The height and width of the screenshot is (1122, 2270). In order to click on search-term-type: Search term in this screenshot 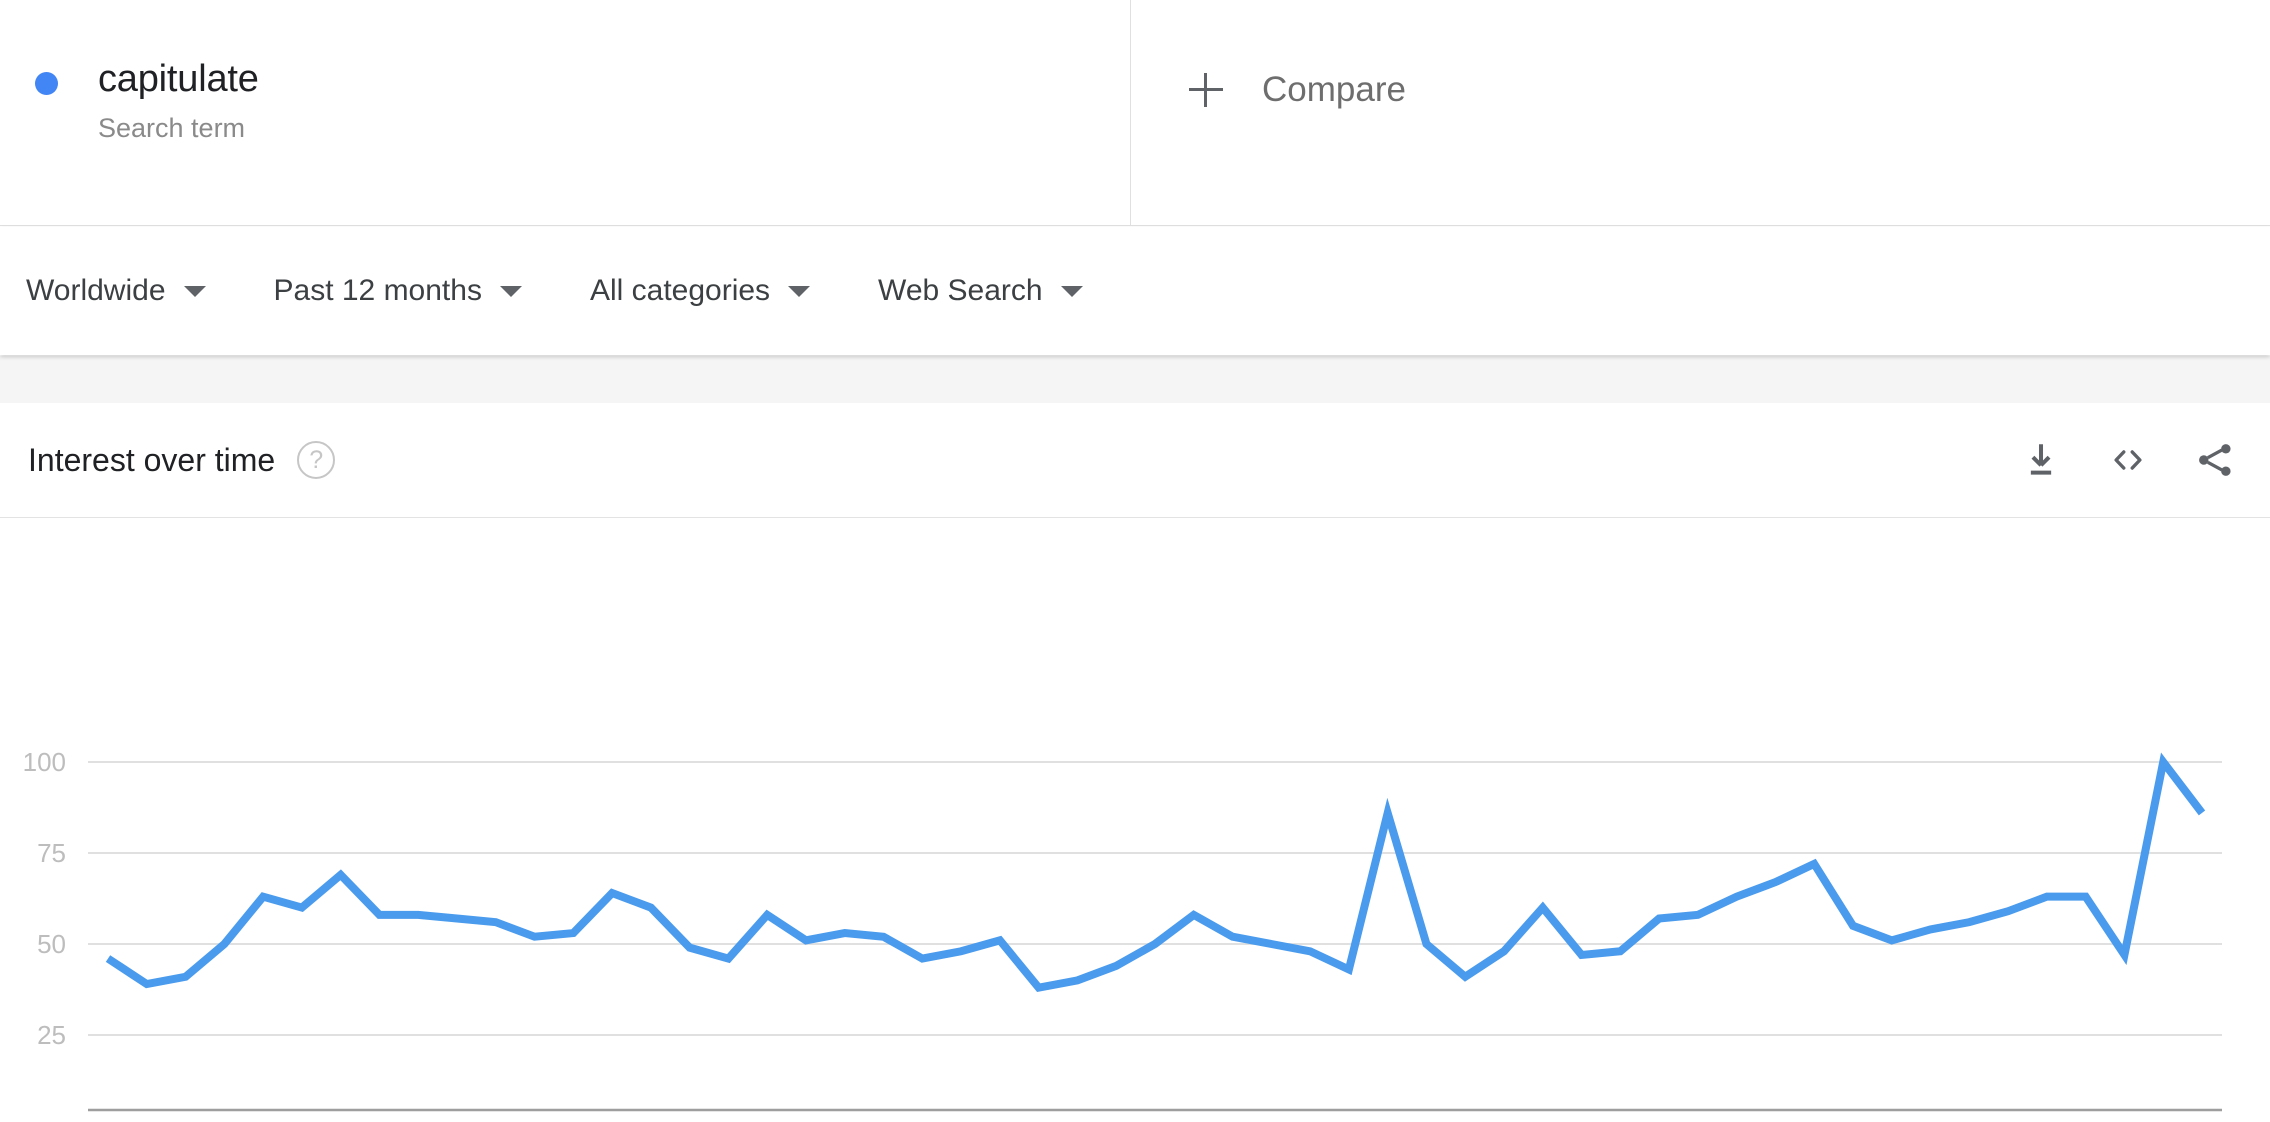, I will do `click(172, 128)`.